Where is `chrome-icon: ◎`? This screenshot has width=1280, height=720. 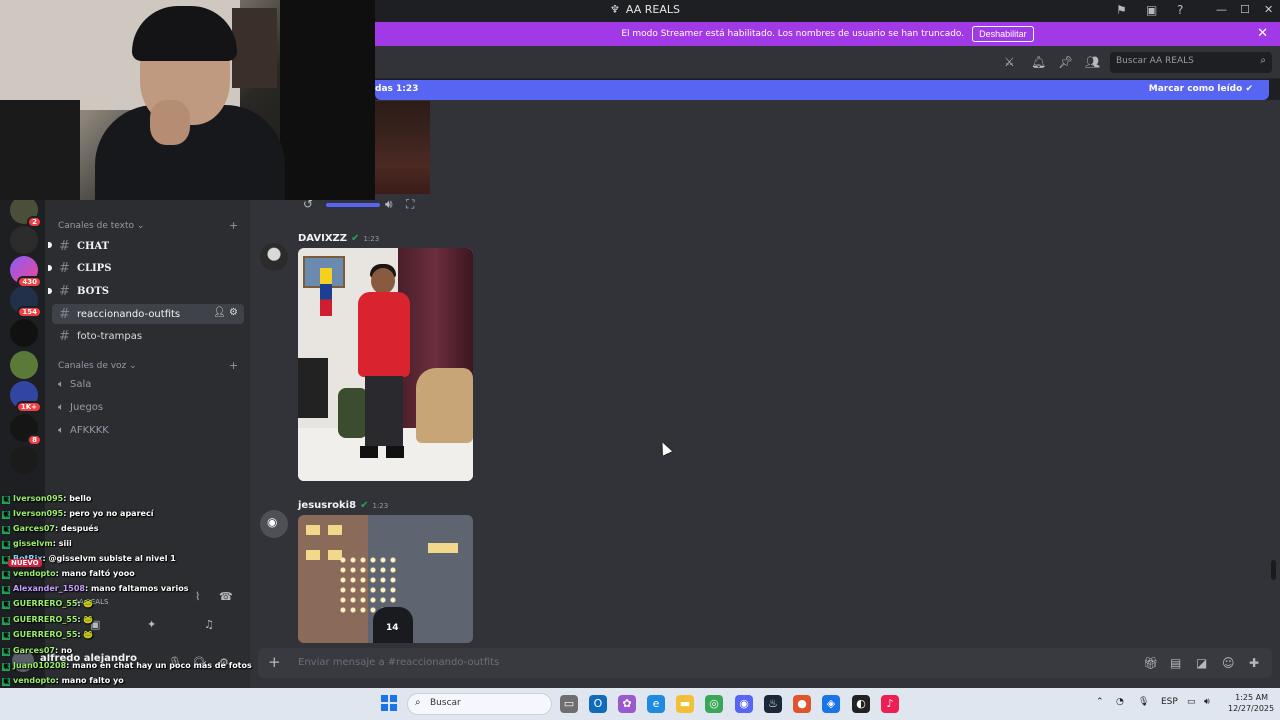 chrome-icon: ◎ is located at coordinates (714, 704).